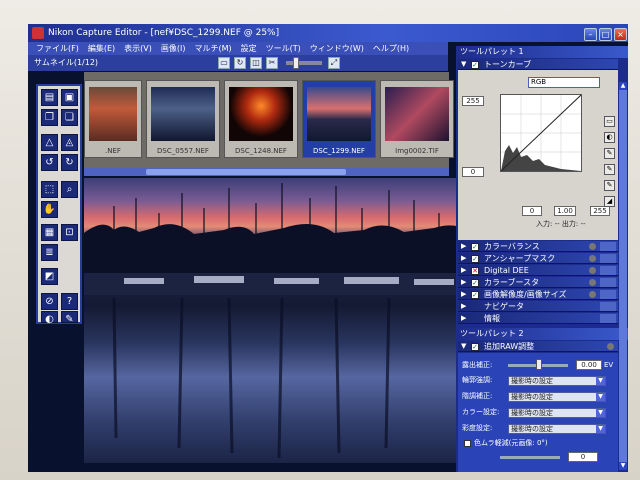  Describe the element at coordinates (261, 119) in the screenshot. I see `thumbnail: DSC_1248.NEF` at that location.